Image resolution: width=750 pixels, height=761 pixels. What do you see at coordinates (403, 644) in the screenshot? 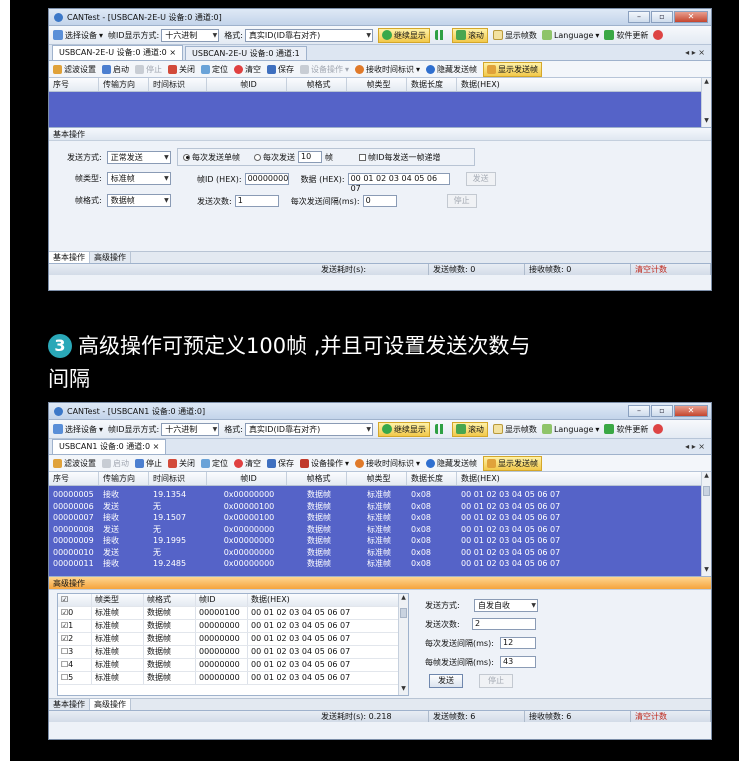
I see `predefined-table-scrollbar: ▲ ▼` at bounding box center [403, 644].